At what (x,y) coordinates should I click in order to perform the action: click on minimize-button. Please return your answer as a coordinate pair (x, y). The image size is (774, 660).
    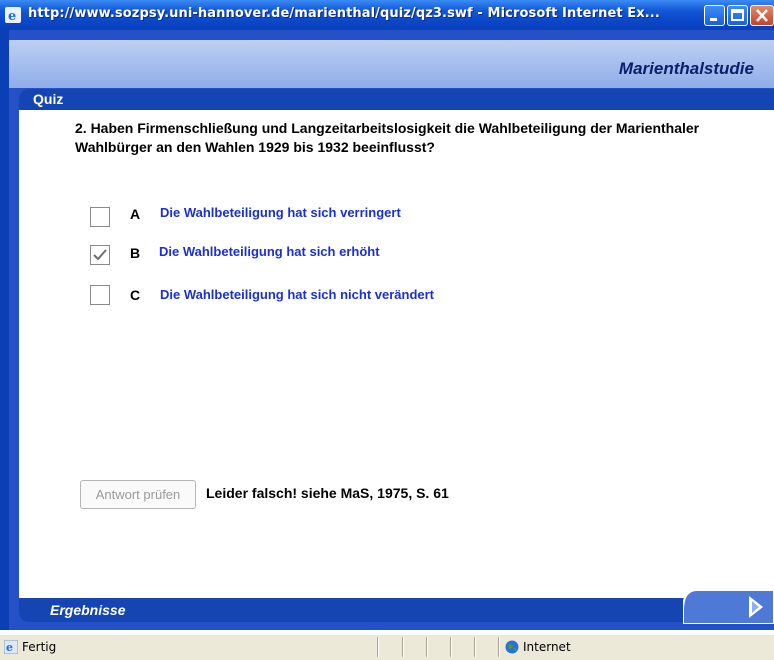
    Looking at the image, I should click on (714, 15).